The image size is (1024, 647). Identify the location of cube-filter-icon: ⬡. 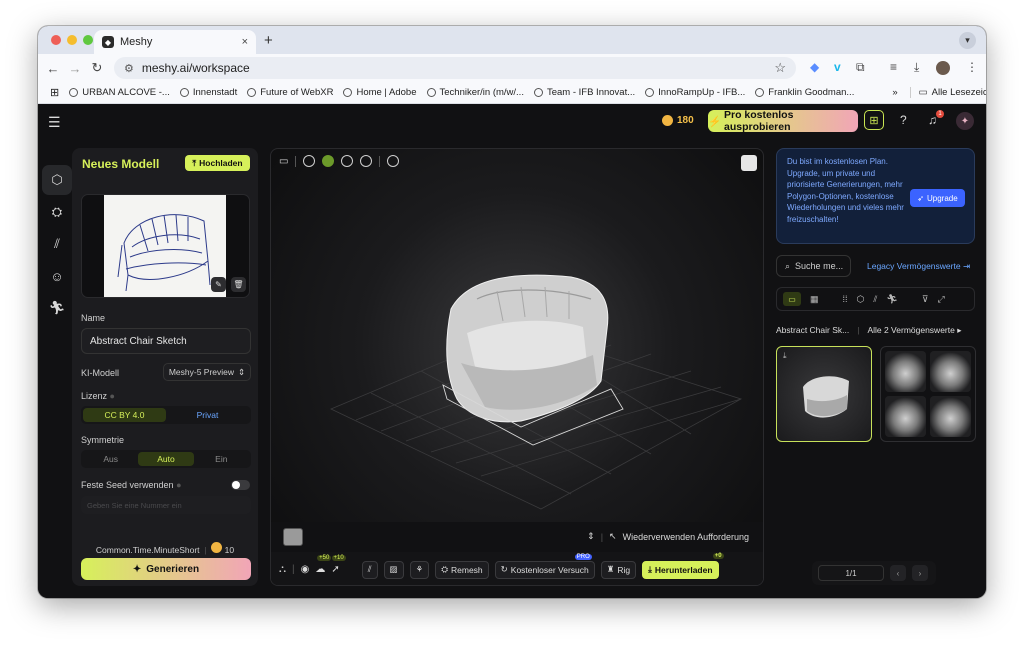
(861, 299).